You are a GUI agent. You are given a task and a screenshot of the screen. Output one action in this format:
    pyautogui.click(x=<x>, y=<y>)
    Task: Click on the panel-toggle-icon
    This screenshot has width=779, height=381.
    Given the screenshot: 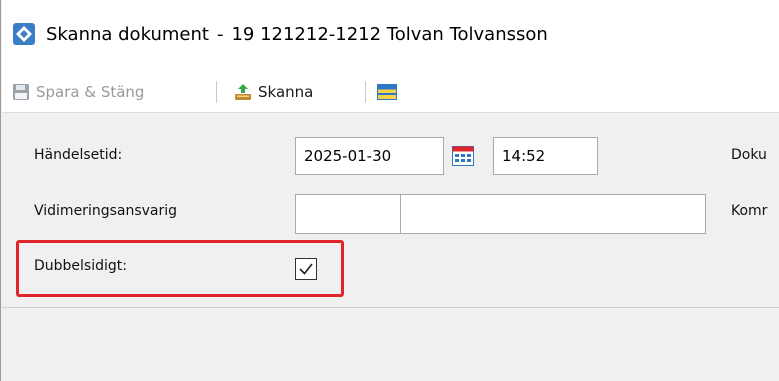 What is the action you would take?
    pyautogui.click(x=387, y=92)
    